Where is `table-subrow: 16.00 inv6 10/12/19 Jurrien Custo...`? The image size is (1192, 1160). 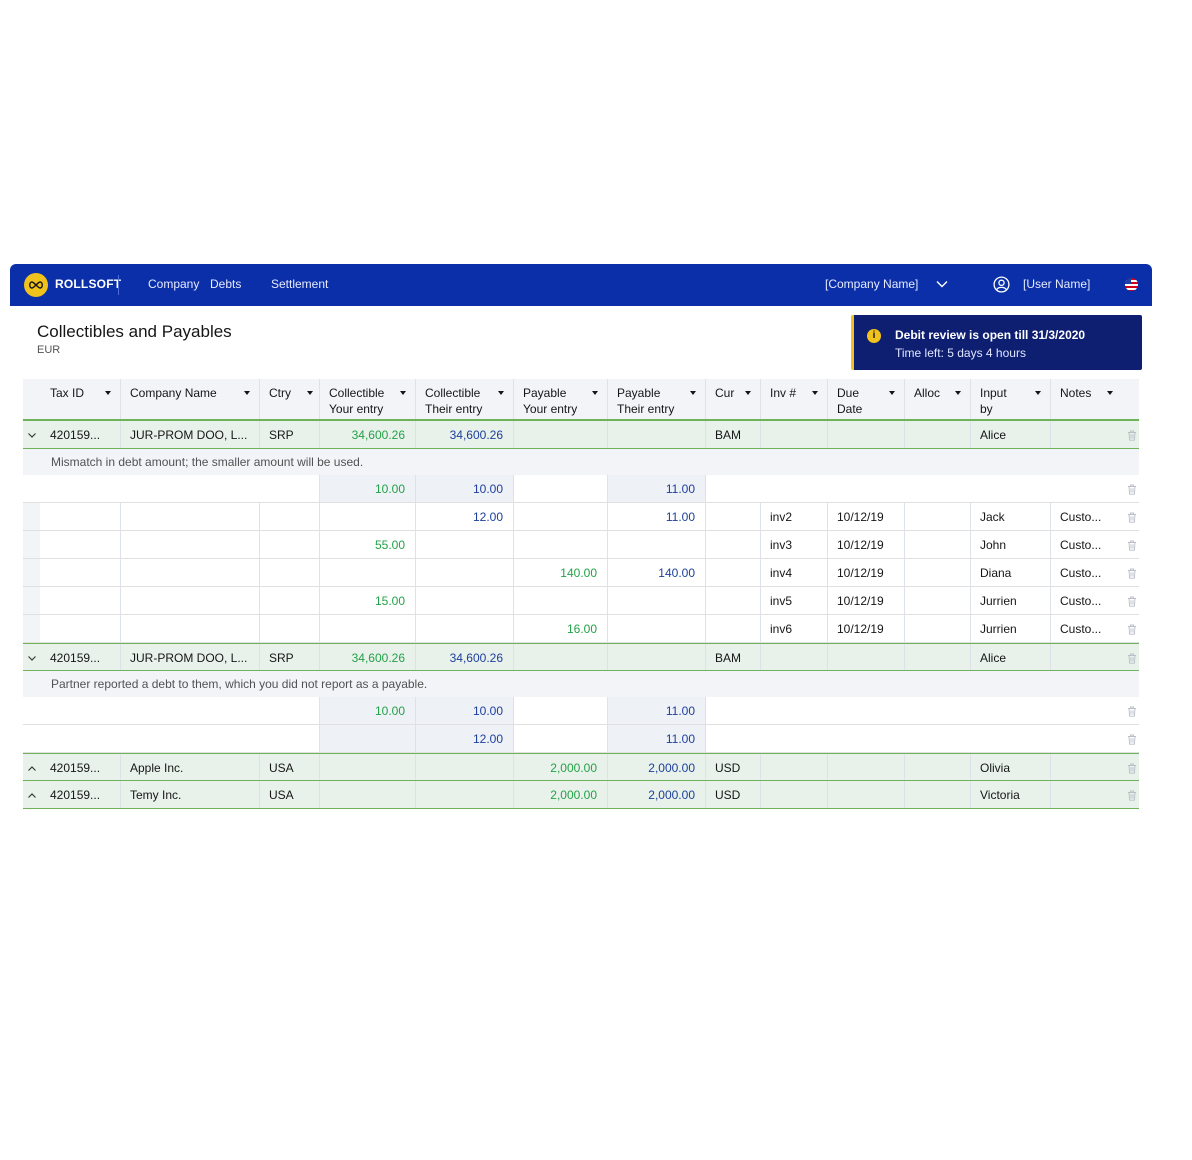 table-subrow: 16.00 inv6 10/12/19 Jurrien Custo... is located at coordinates (581, 629).